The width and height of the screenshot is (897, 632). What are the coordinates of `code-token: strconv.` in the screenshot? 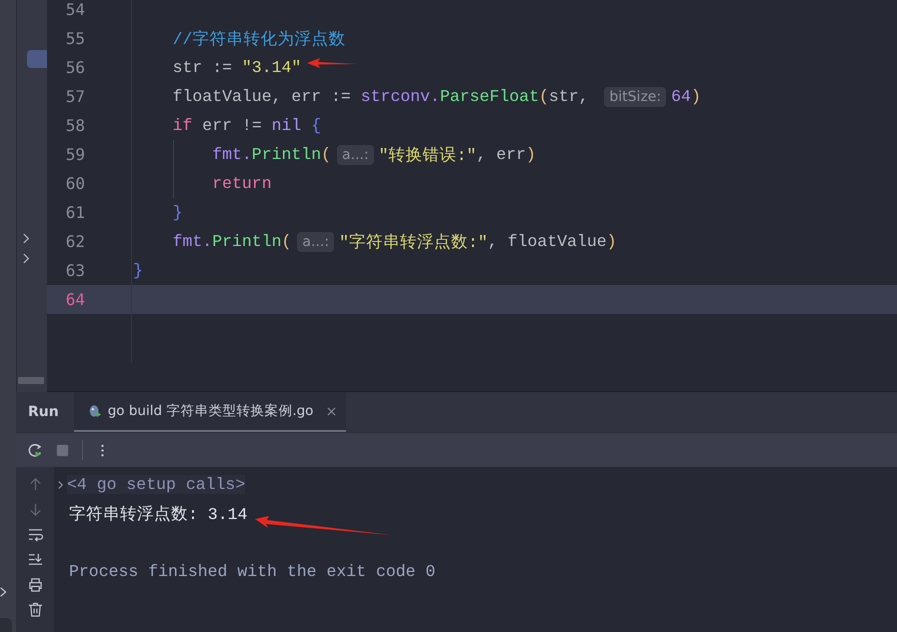 It's located at (400, 96).